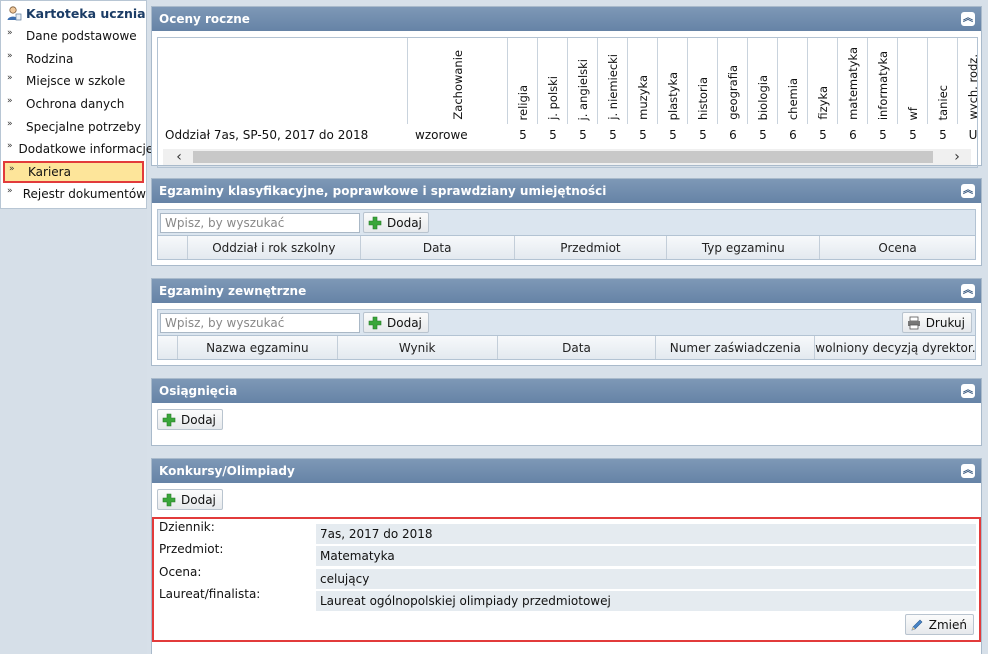 The width and height of the screenshot is (988, 654). What do you see at coordinates (267, 135) in the screenshot?
I see `cell-class: Oddział 7as, SP-50, 2017 do 2018` at bounding box center [267, 135].